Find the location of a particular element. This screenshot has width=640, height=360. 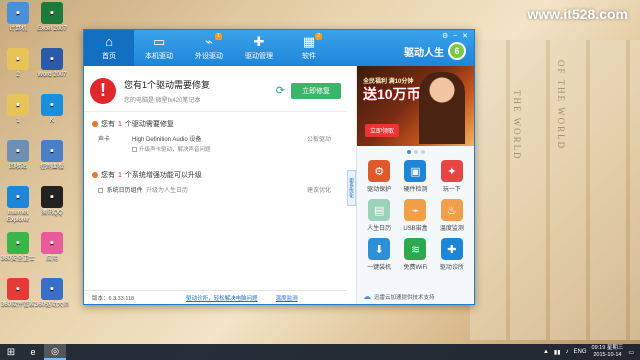

tool-button: ✦ 玩一下 is located at coordinates (452, 176).